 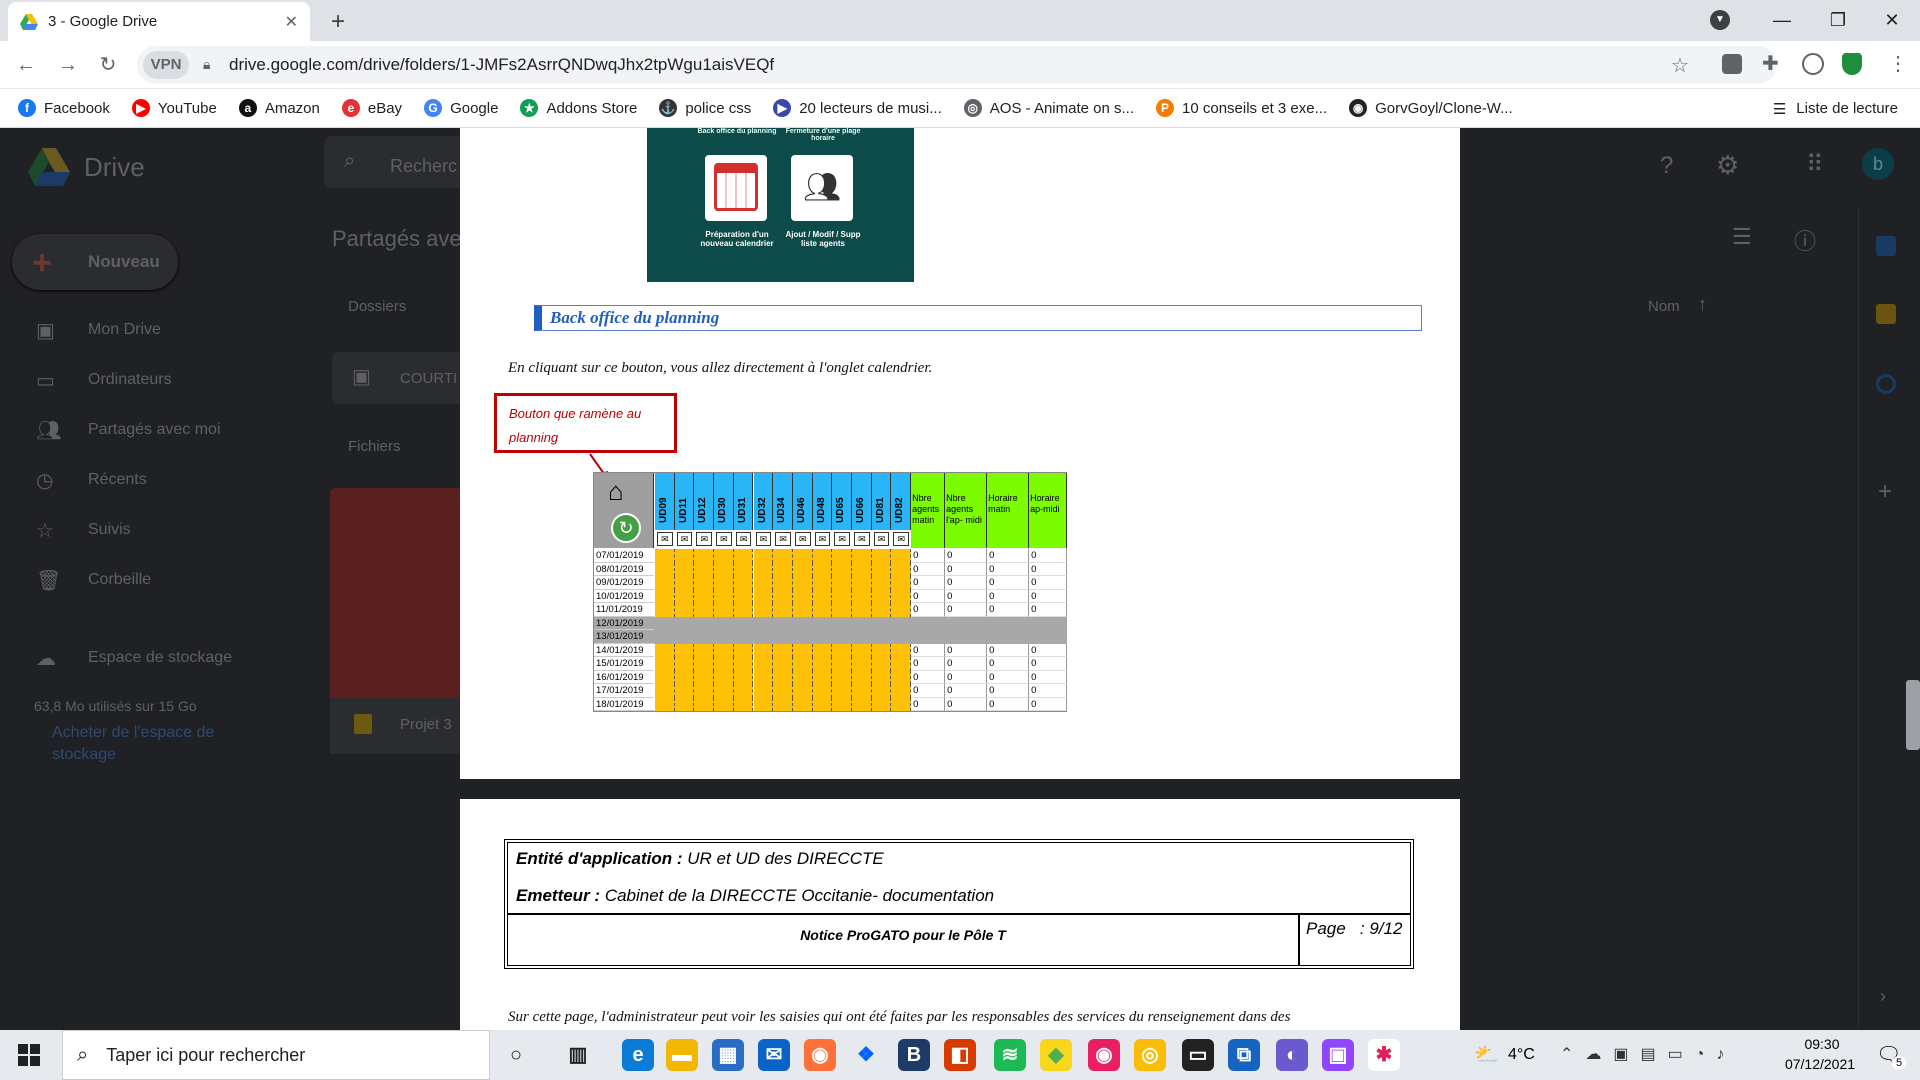 I want to click on minimize-icon: —, so click(x=1782, y=20).